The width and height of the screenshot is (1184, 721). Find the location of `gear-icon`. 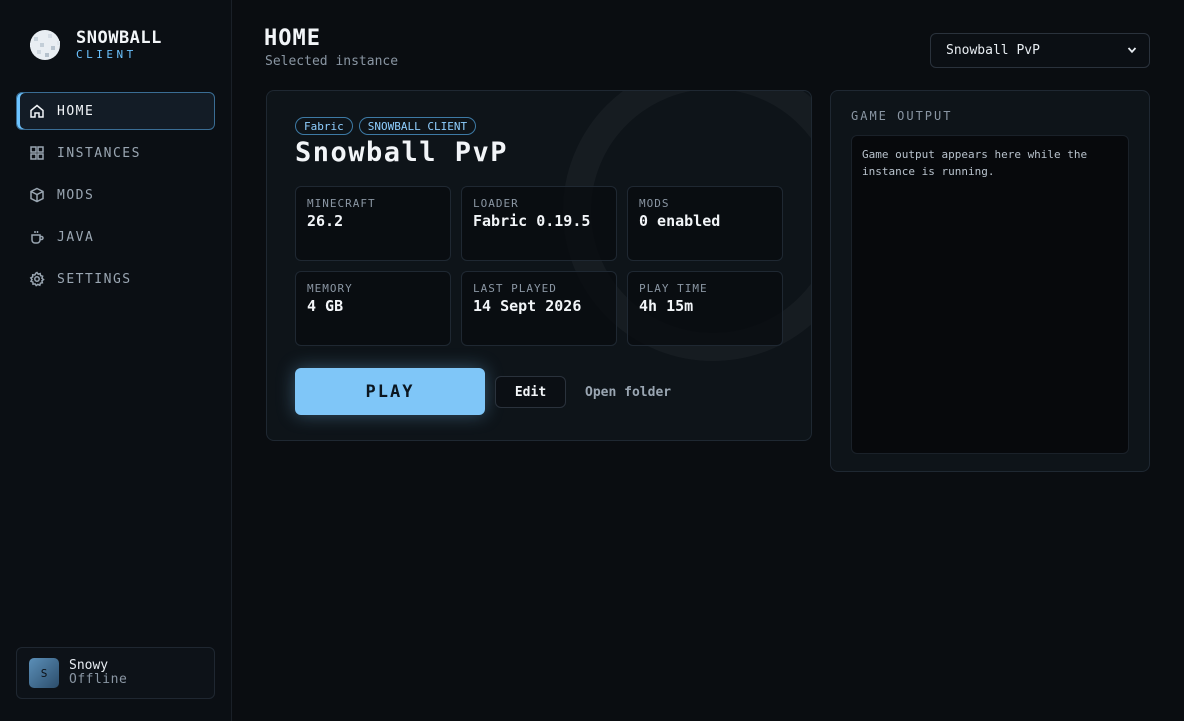

gear-icon is located at coordinates (37, 279).